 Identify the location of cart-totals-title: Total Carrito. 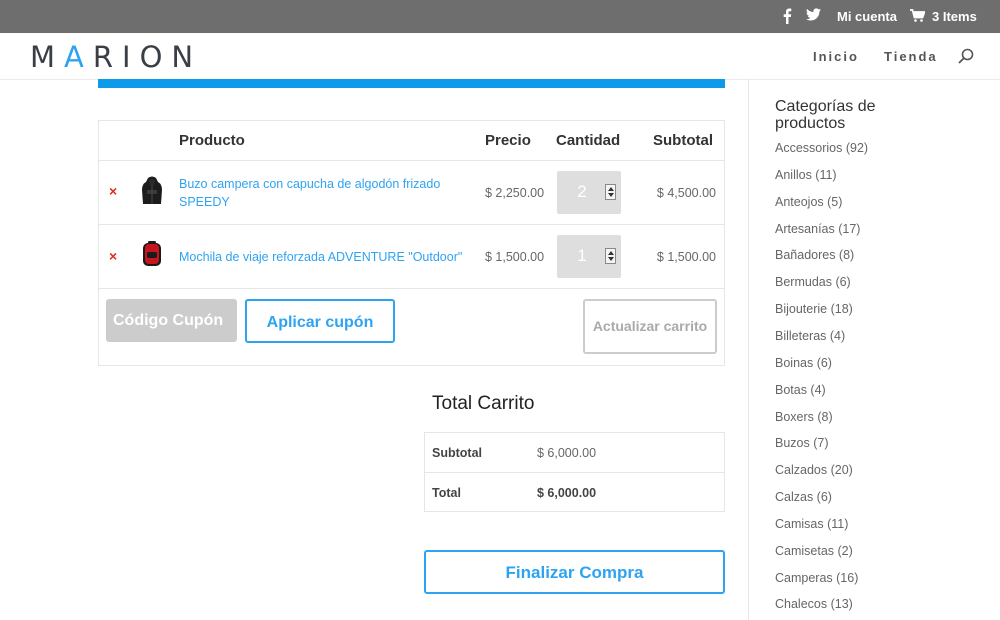
(483, 403).